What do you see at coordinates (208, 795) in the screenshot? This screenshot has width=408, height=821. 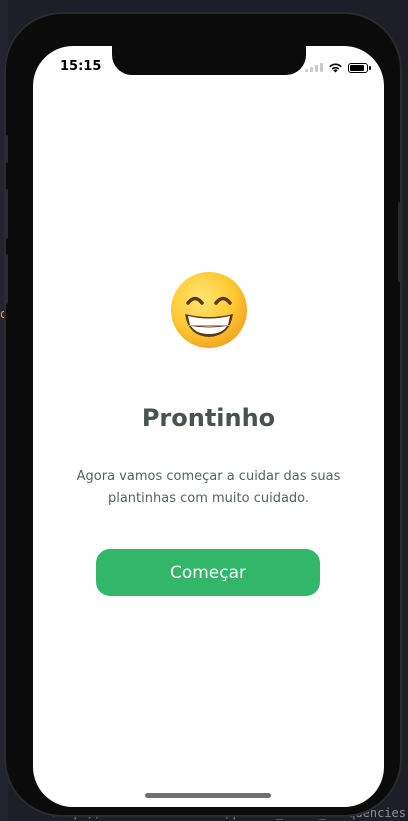 I see `home-indicator` at bounding box center [208, 795].